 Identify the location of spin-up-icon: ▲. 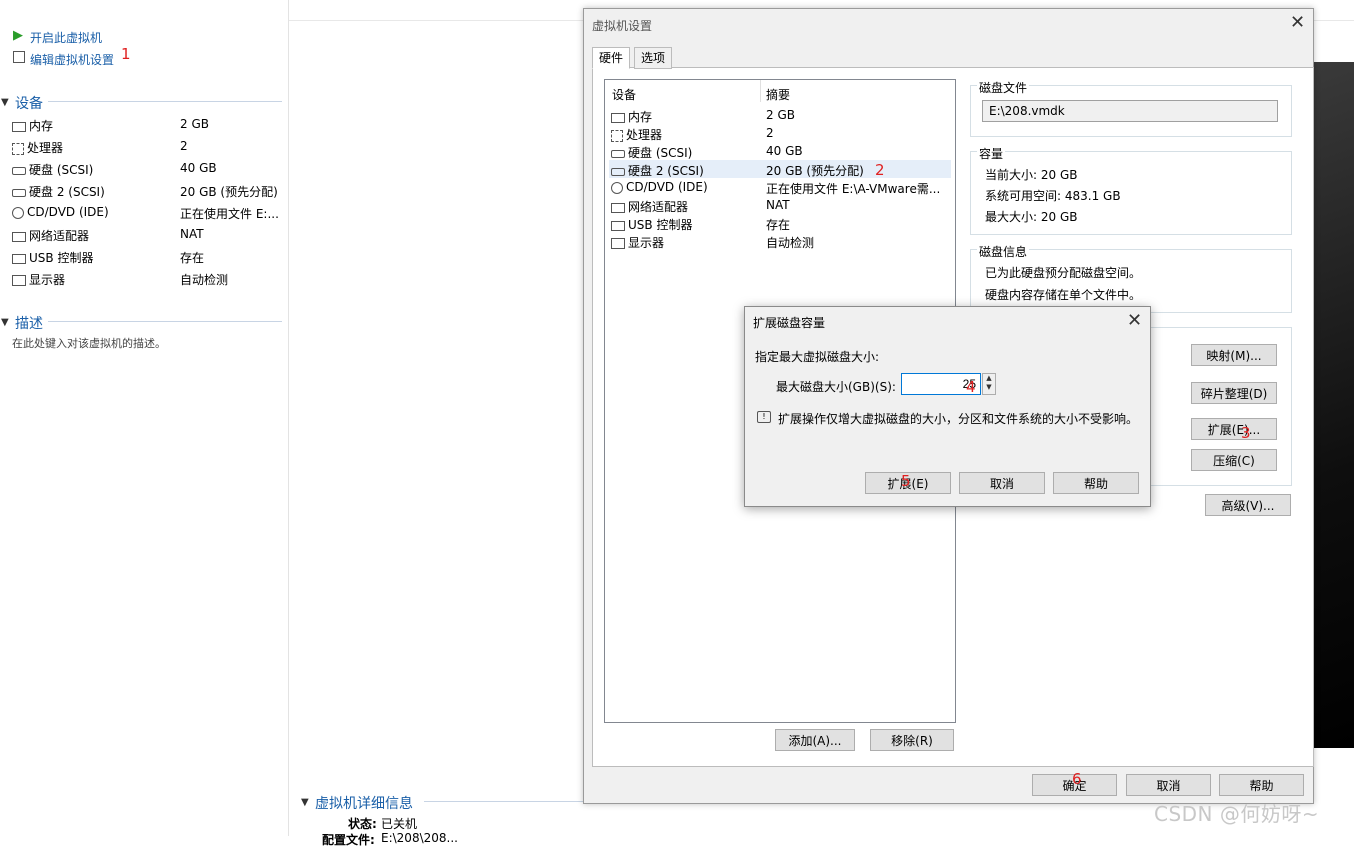
(989, 378).